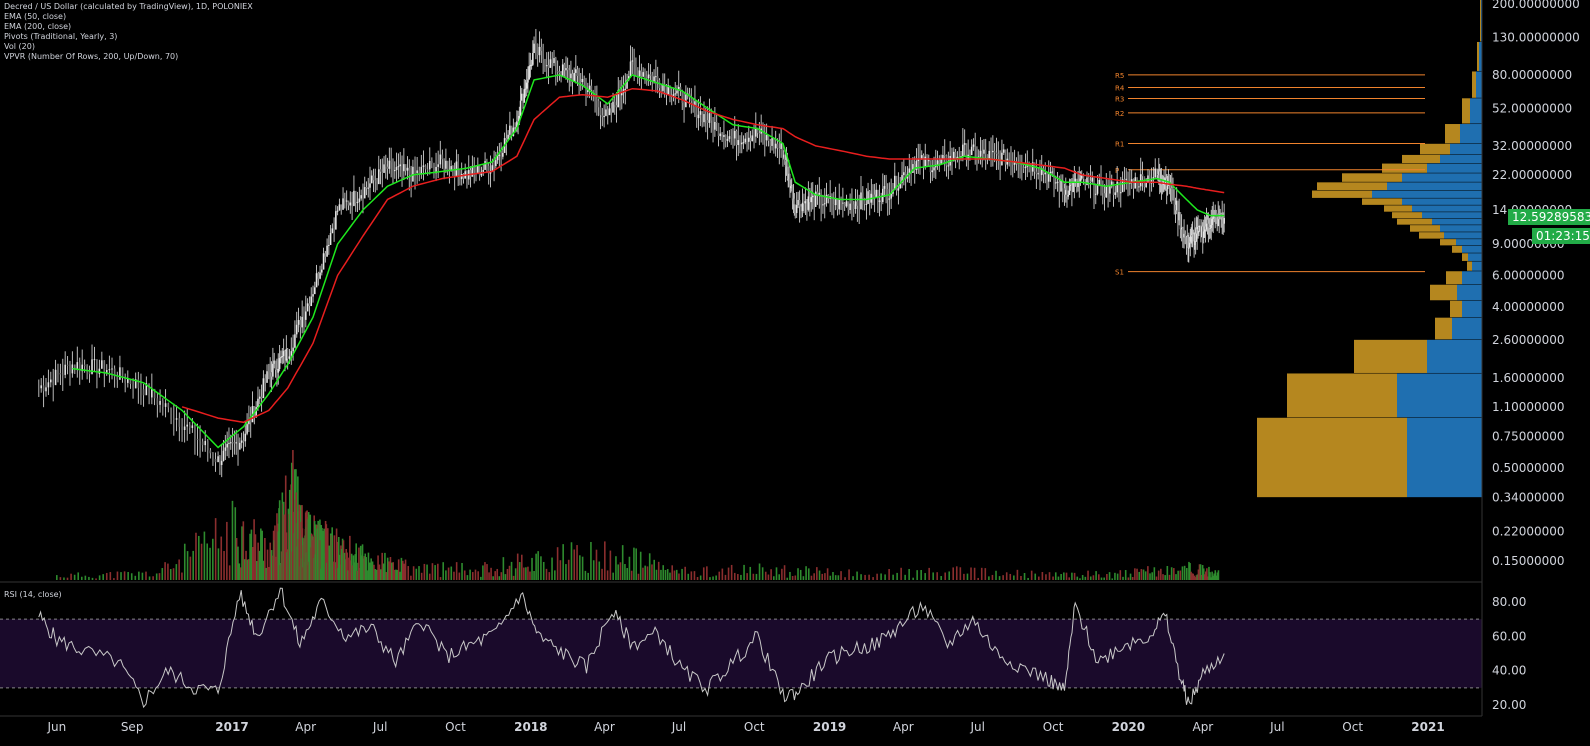  Describe the element at coordinates (1119, 76) in the screenshot. I see `pivot-label: R5` at that location.